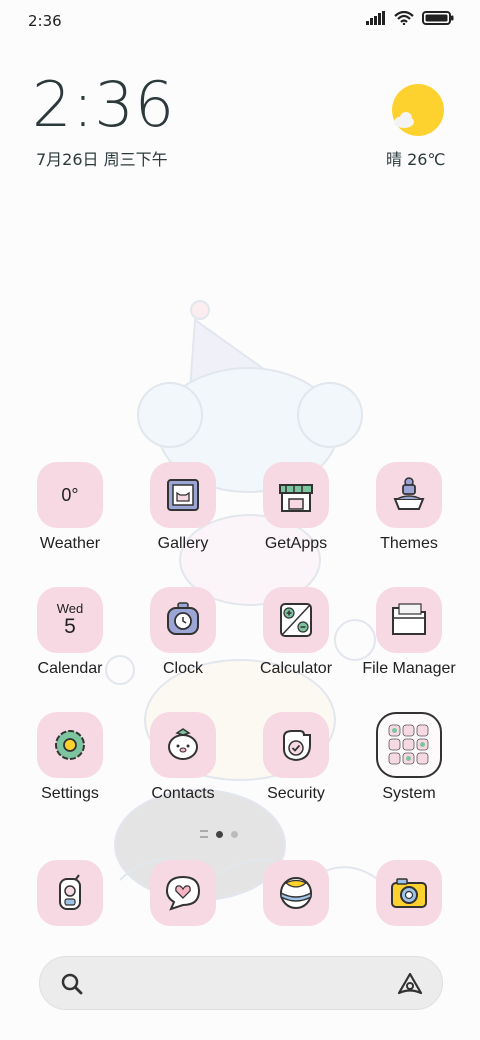 The height and width of the screenshot is (1040, 480). I want to click on page-indicator-feed, so click(204, 834).